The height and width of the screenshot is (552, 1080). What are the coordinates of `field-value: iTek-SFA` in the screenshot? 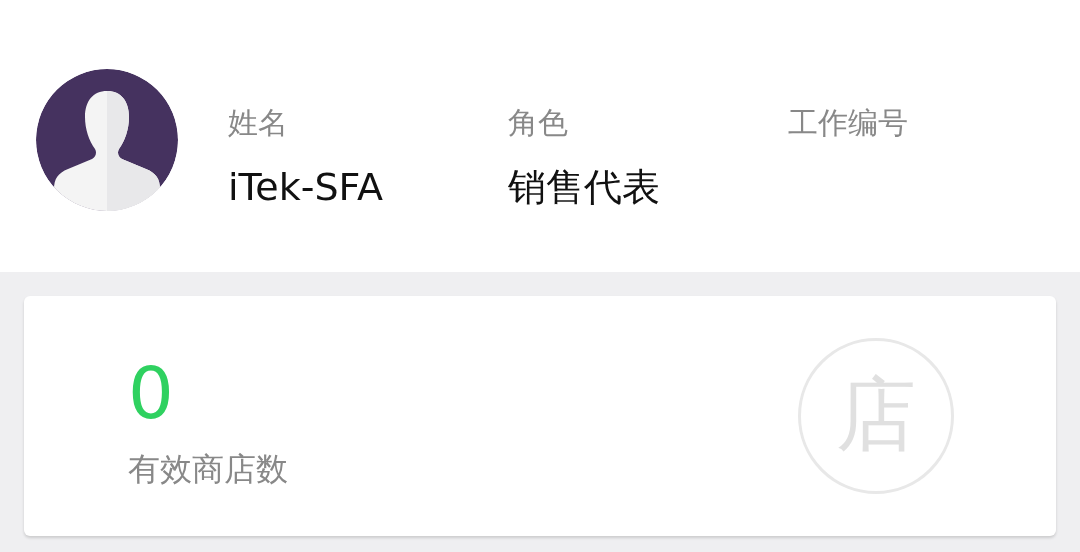 It's located at (306, 187).